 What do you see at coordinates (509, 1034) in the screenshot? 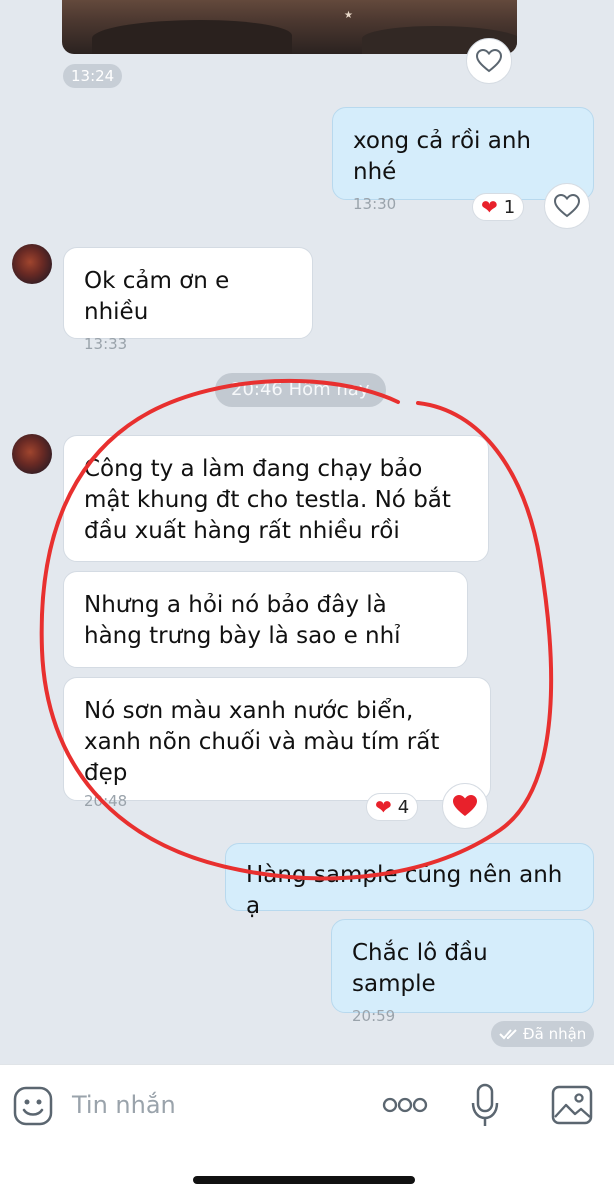
I see `double-check-icon` at bounding box center [509, 1034].